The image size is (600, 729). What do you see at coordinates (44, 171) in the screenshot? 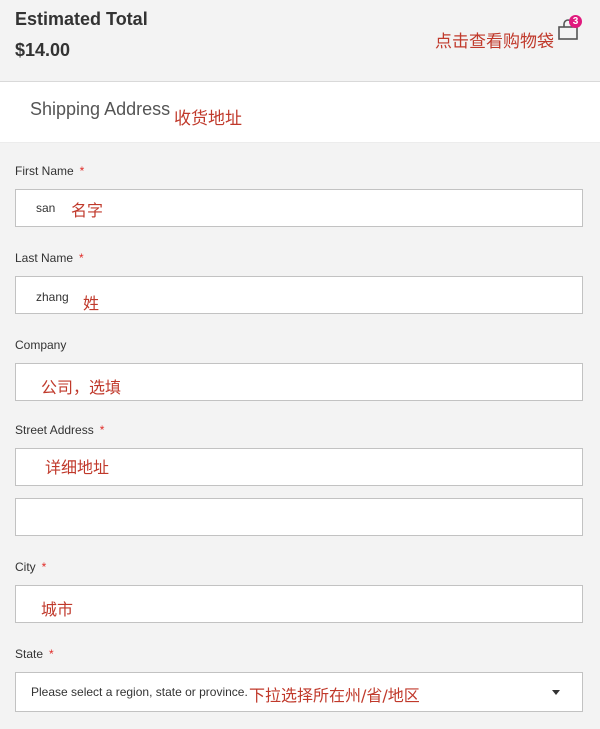
I see `first-name-label-text: First Name` at bounding box center [44, 171].